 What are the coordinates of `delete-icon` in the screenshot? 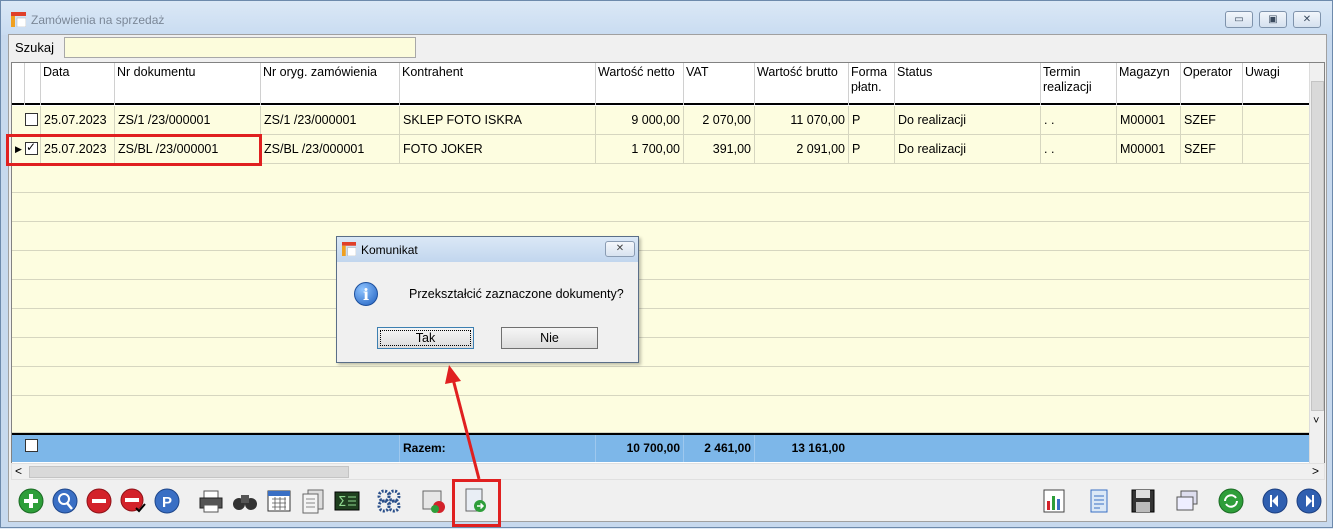 It's located at (99, 501).